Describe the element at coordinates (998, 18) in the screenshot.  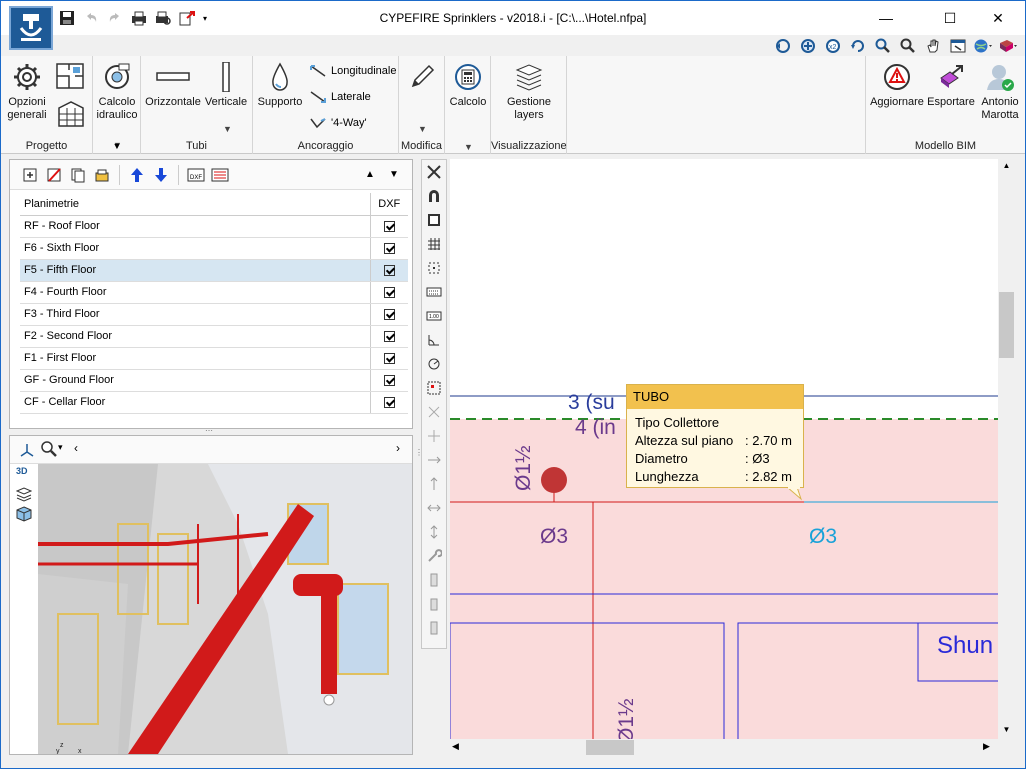
I see `close-button: ✕` at that location.